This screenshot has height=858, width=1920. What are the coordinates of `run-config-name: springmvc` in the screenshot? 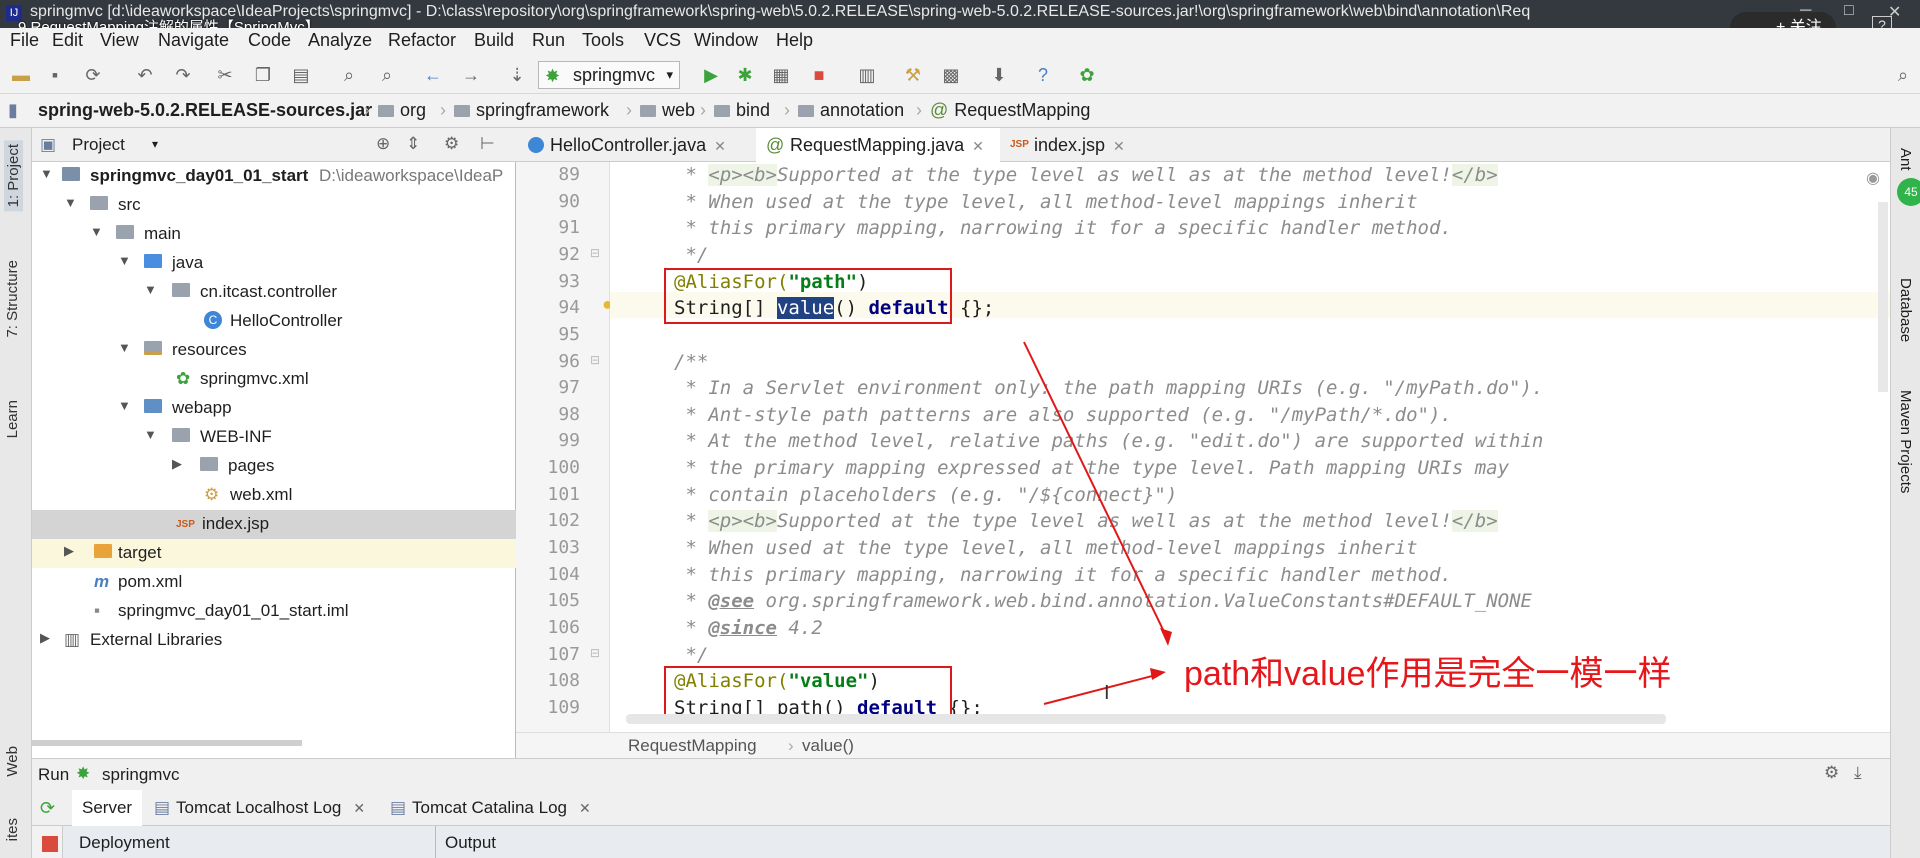 It's located at (141, 774).